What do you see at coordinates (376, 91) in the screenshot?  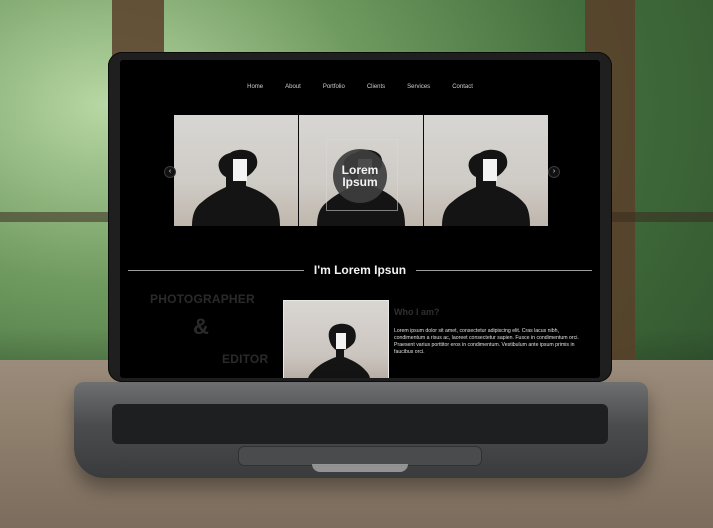 I see `nav-clients: Clients` at bounding box center [376, 91].